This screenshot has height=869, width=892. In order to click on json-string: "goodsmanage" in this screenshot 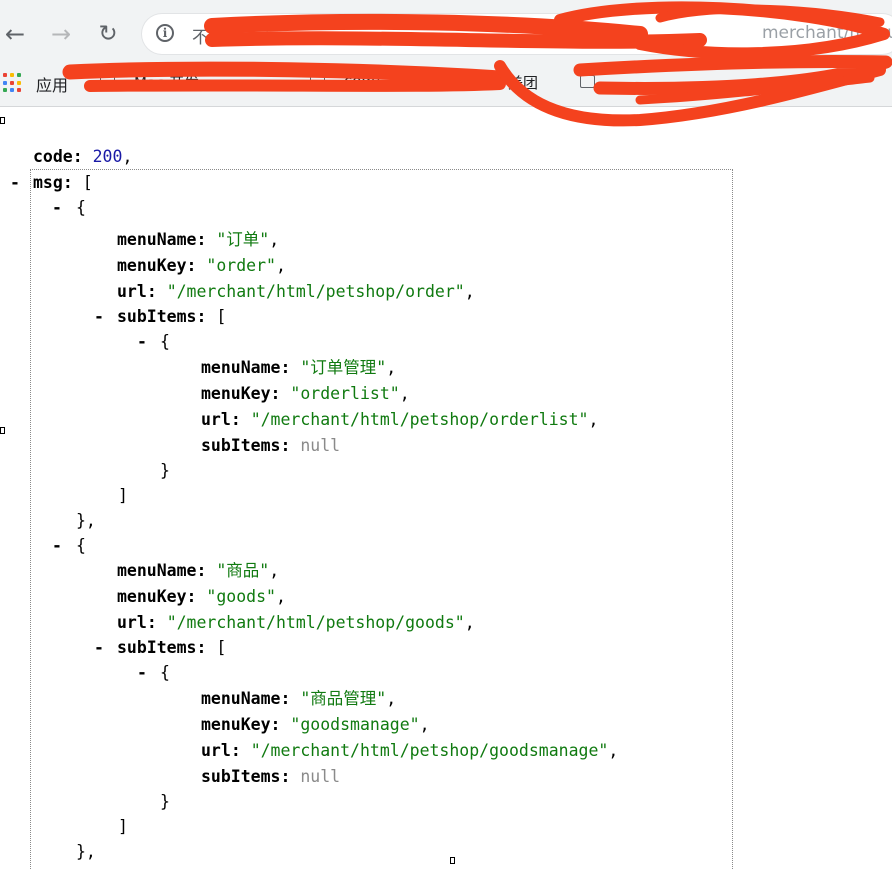, I will do `click(355, 724)`.